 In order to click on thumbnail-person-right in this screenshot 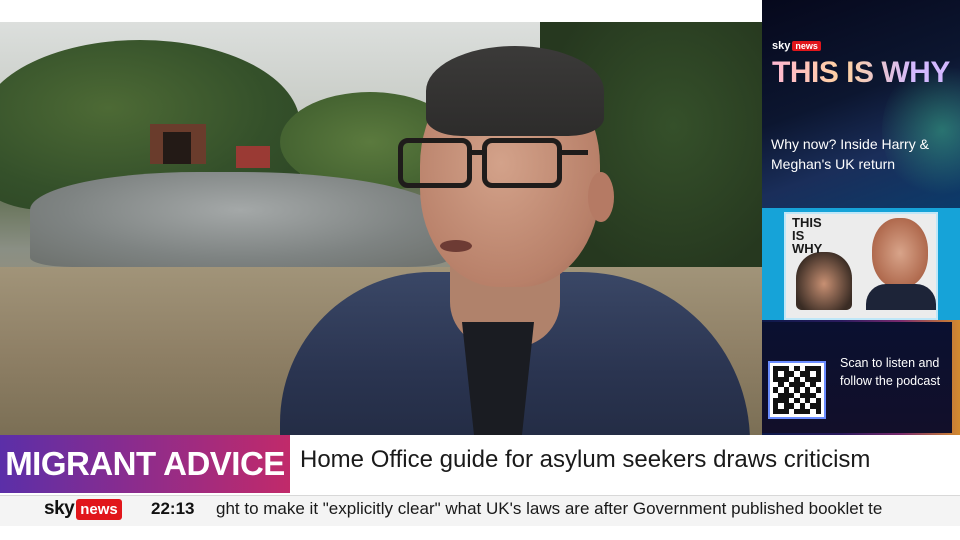, I will do `click(900, 253)`.